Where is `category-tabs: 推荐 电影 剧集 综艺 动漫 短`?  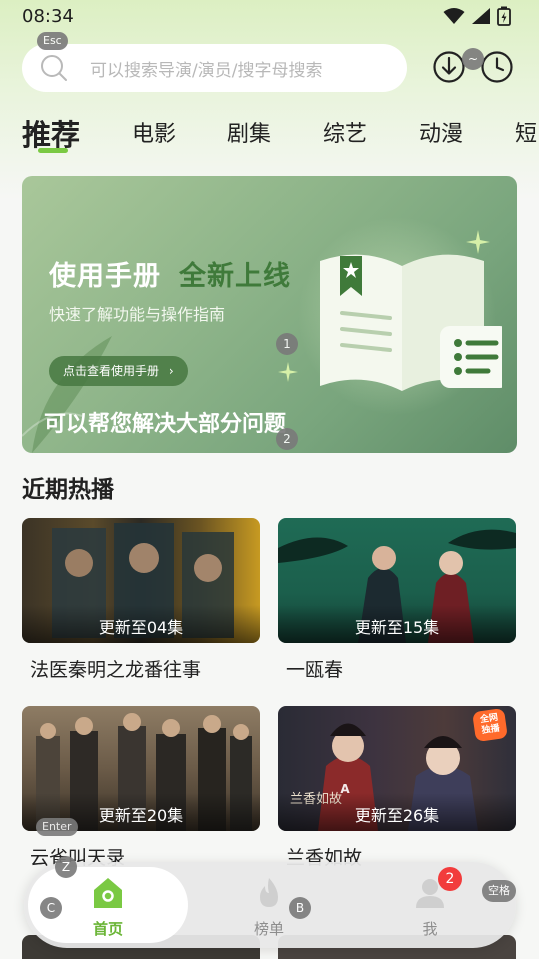
category-tabs: 推荐 电影 剧集 综艺 动漫 短 is located at coordinates (269, 133).